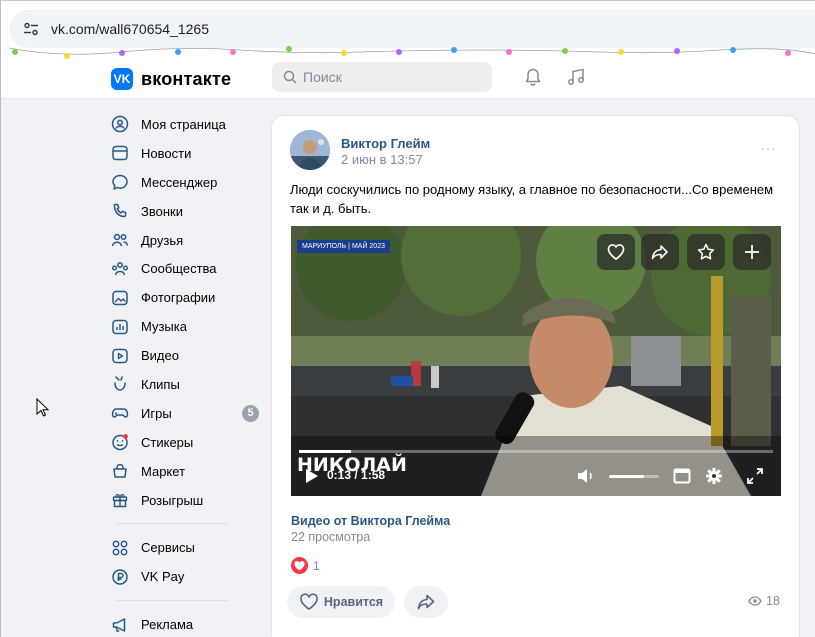 Image resolution: width=815 pixels, height=637 pixels. What do you see at coordinates (186, 442) in the screenshot?
I see `sidebar-item-stickers: Стикеры` at bounding box center [186, 442].